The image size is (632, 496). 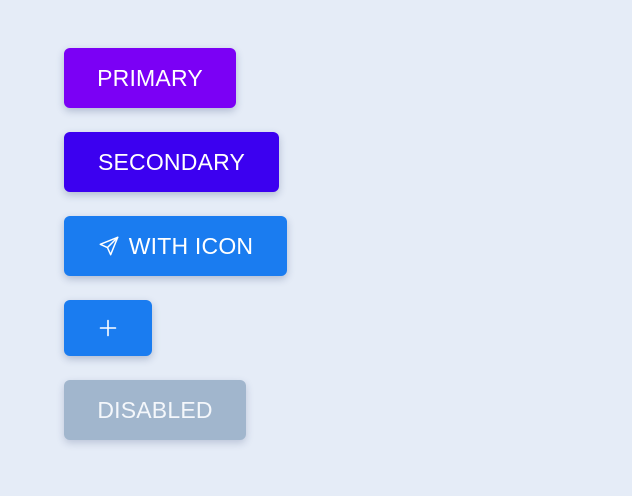 I want to click on disabled-button: DISABLED, so click(x=155, y=410).